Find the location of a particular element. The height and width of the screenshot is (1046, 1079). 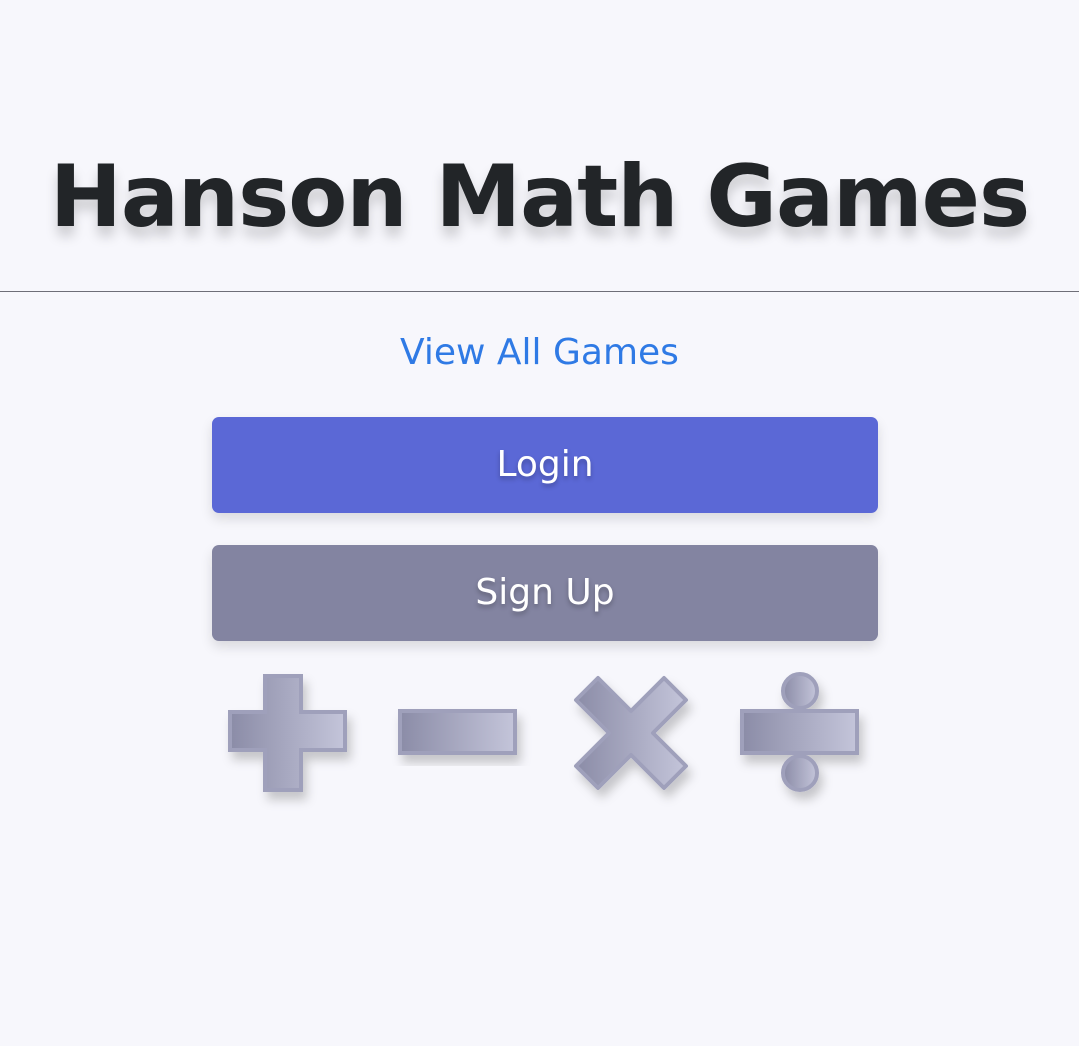

times-icon is located at coordinates (631, 733).